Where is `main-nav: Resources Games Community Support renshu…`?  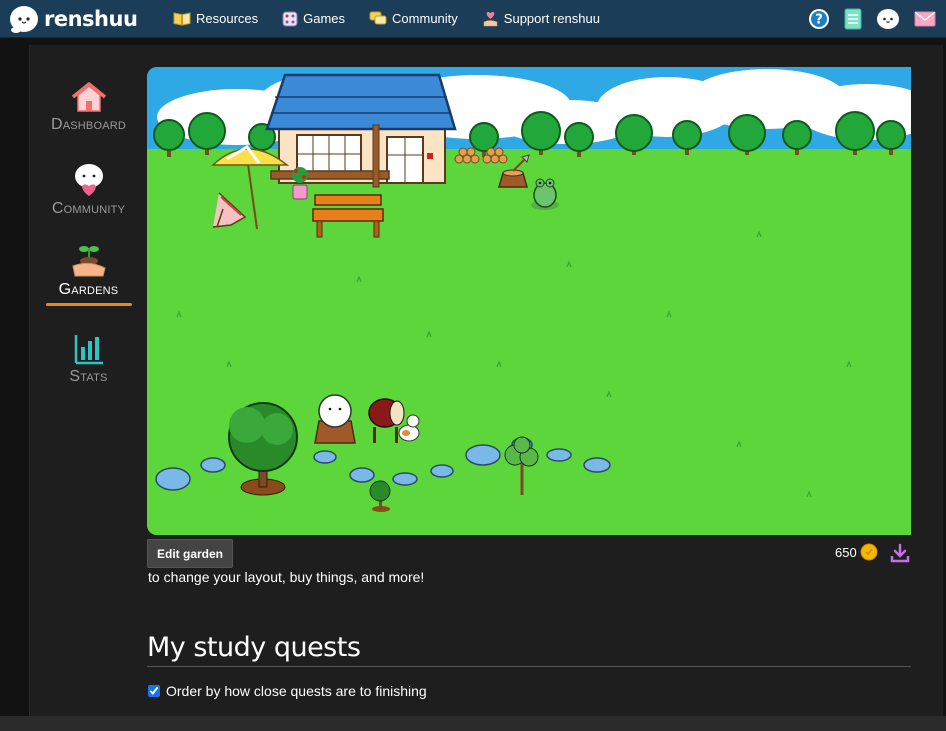
main-nav: Resources Games Community Support renshu… is located at coordinates (398, 18).